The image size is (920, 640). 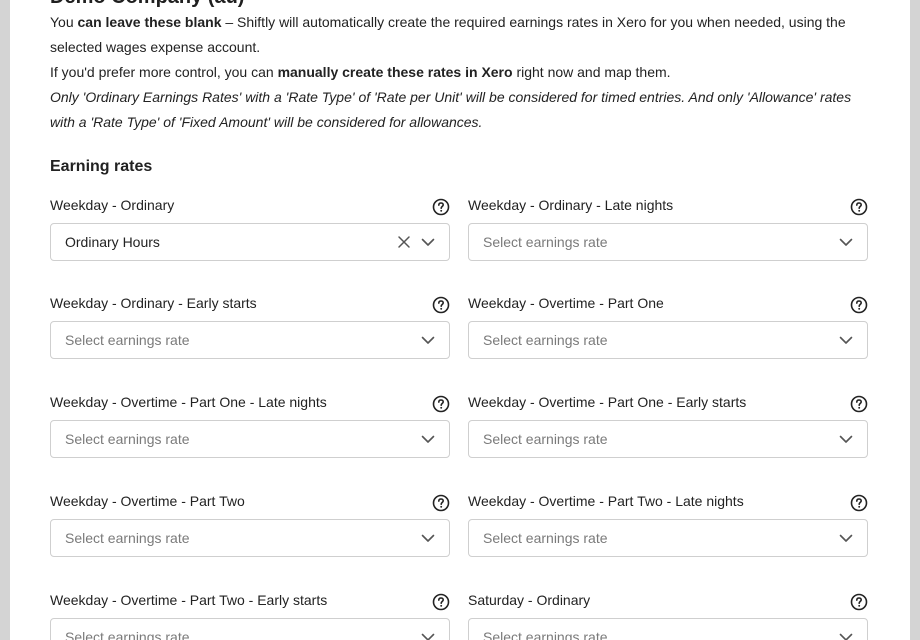 I want to click on section-title-earning-rates: Earning rates, so click(x=101, y=166).